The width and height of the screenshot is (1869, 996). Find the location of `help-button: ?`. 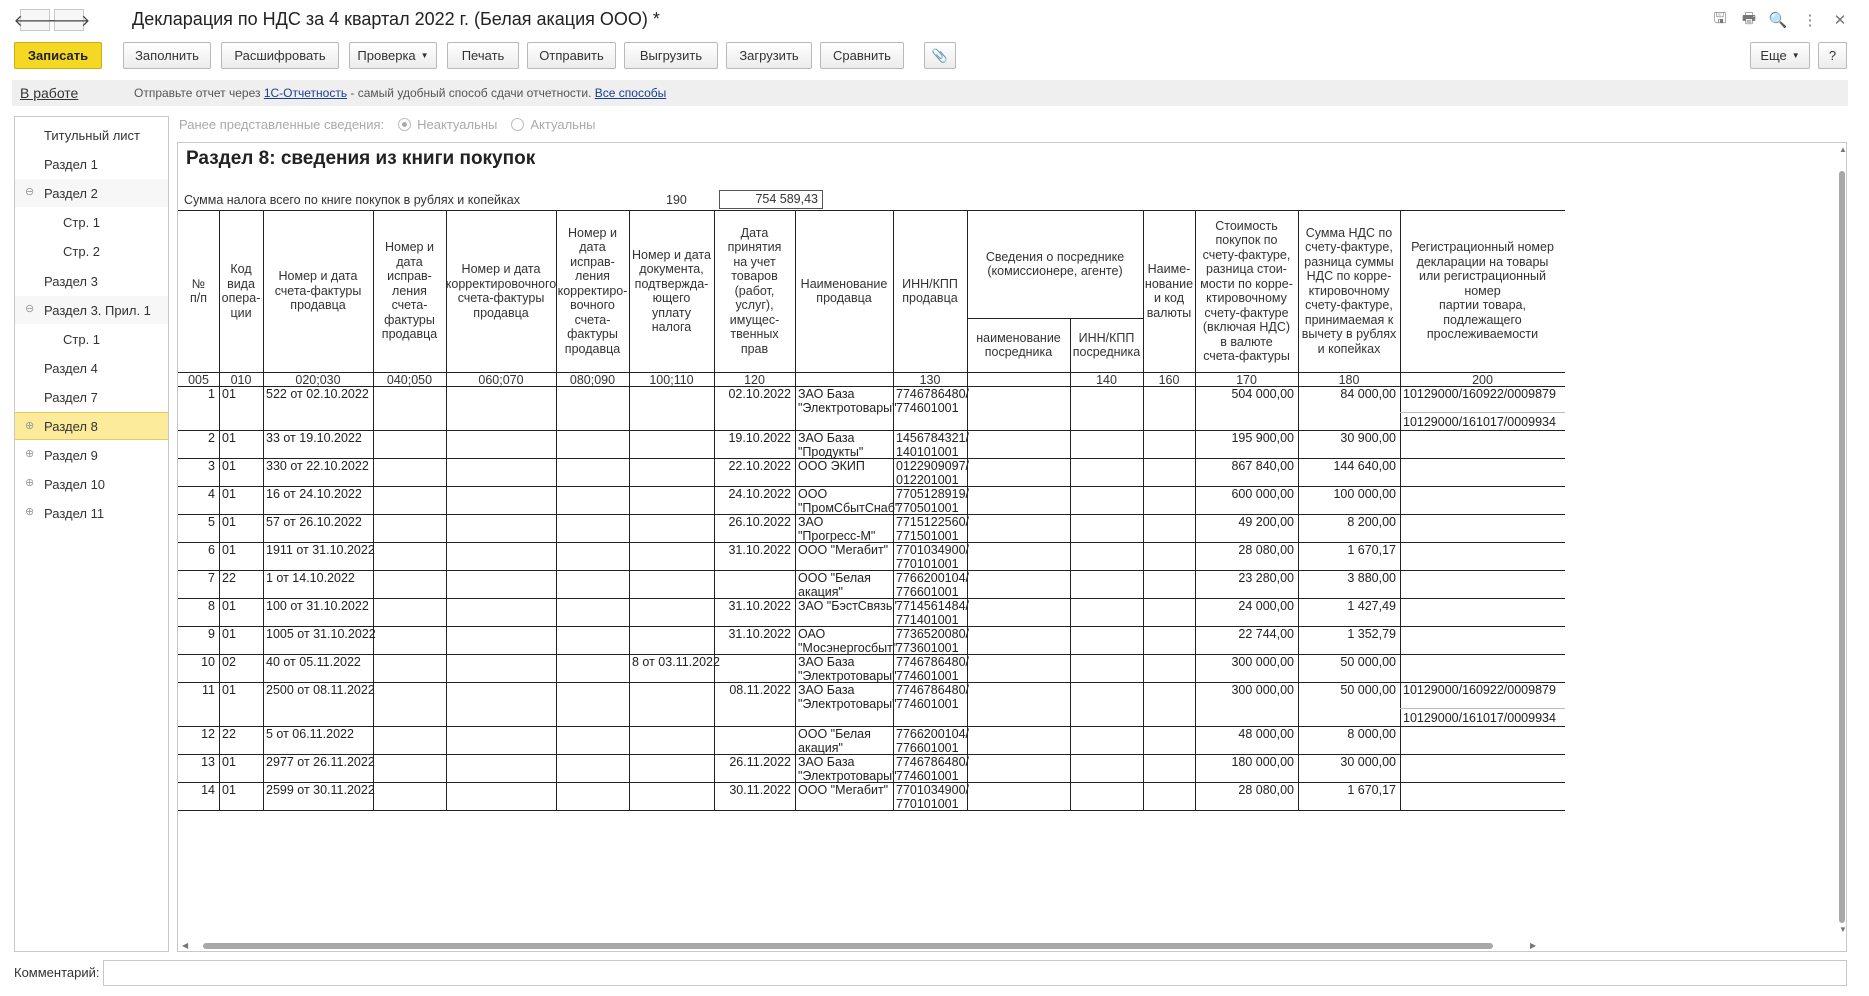

help-button: ? is located at coordinates (1832, 55).